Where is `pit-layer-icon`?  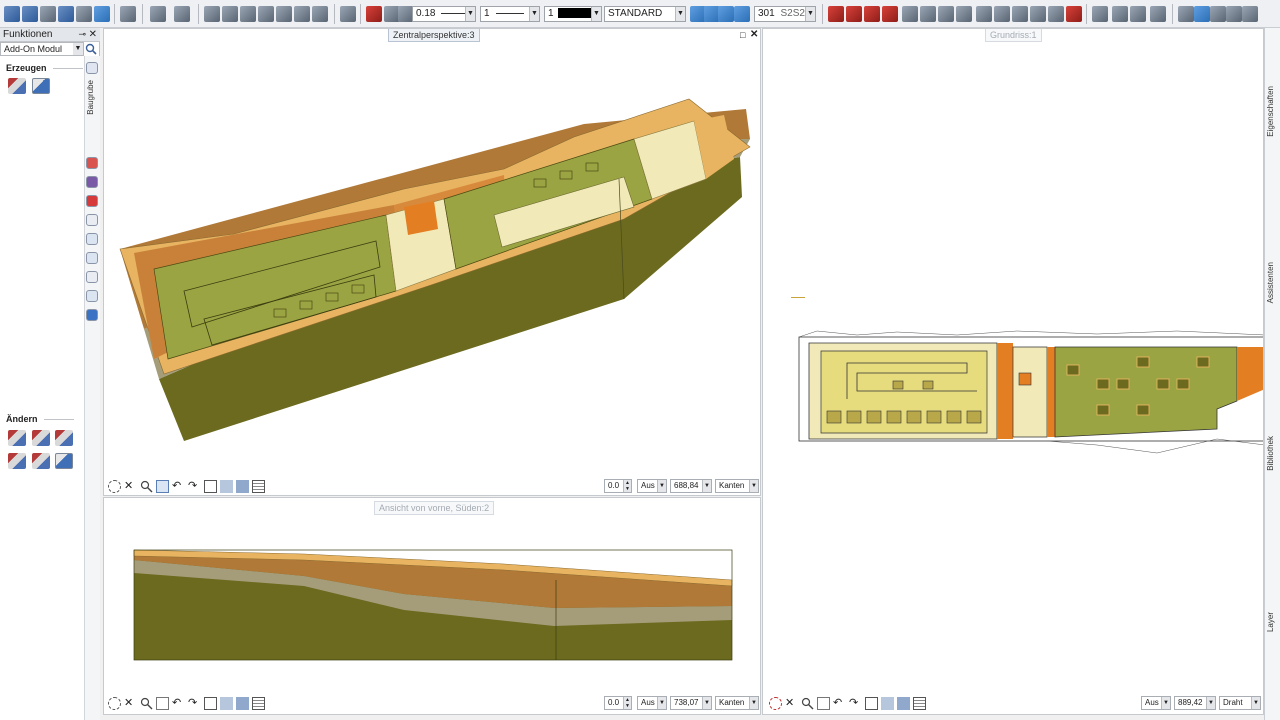
pit-layer-icon is located at coordinates (41, 86).